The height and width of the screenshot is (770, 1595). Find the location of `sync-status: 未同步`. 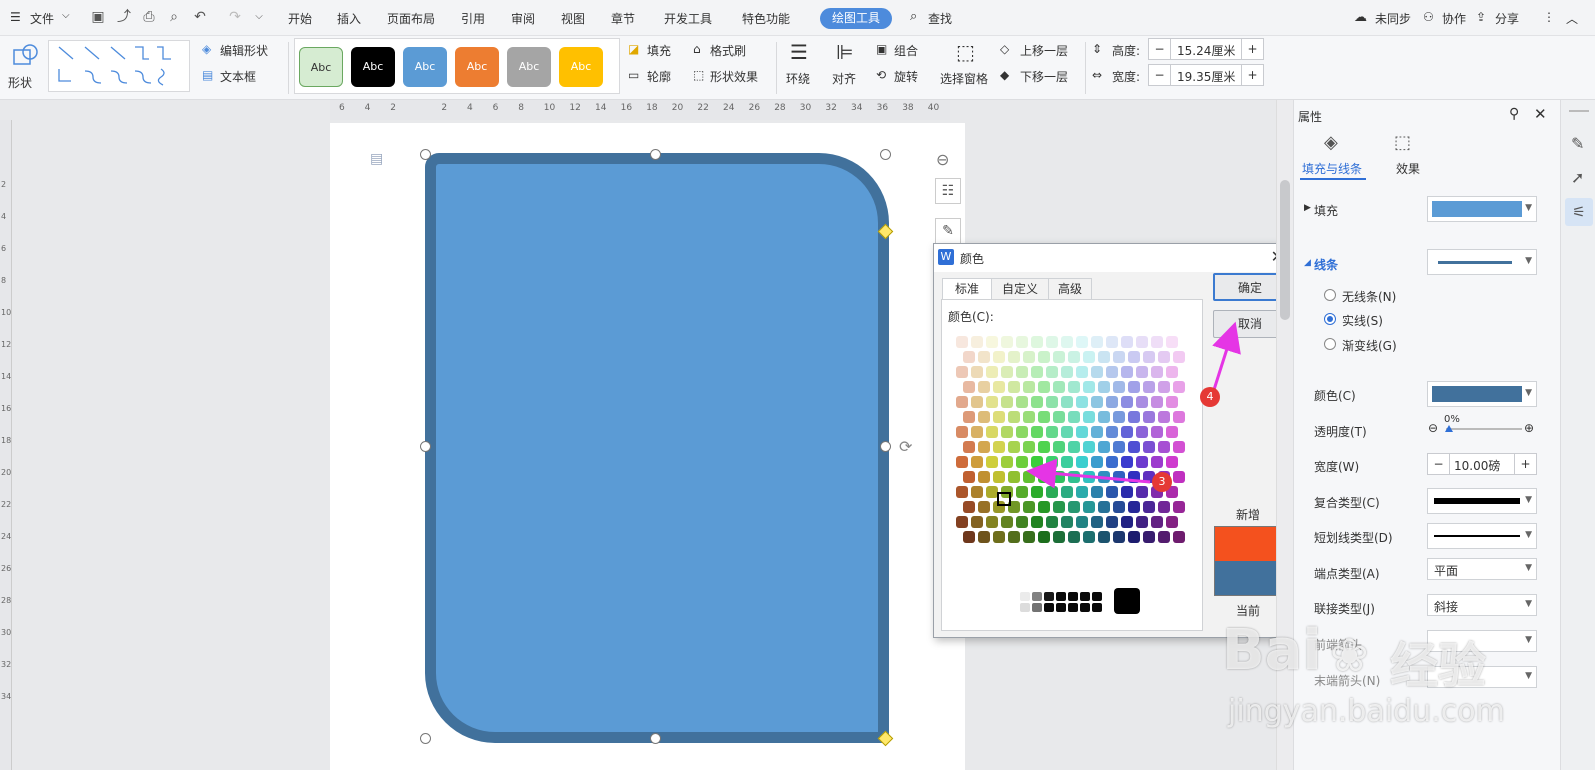

sync-status: 未同步 is located at coordinates (1393, 18).